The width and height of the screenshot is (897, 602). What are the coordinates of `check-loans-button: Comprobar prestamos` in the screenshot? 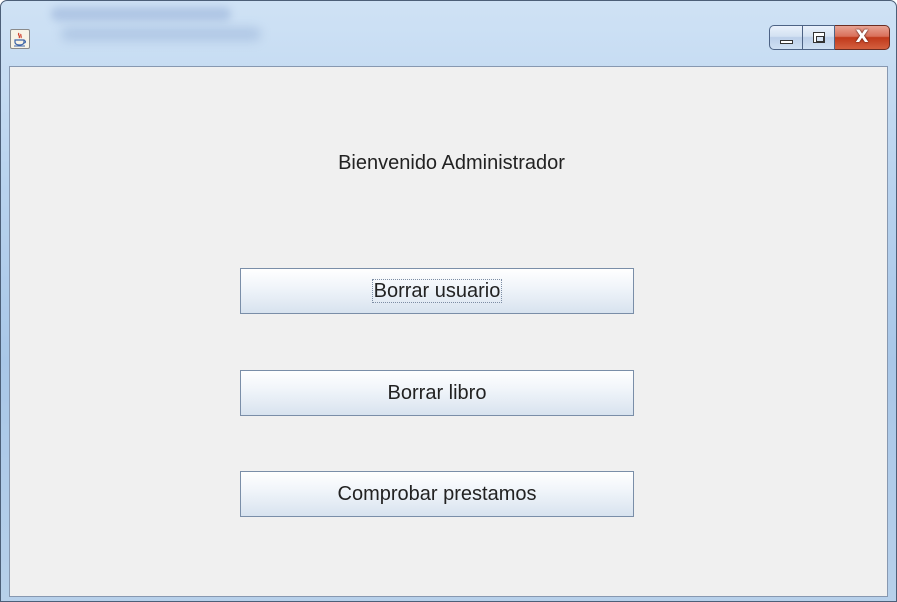 It's located at (437, 494).